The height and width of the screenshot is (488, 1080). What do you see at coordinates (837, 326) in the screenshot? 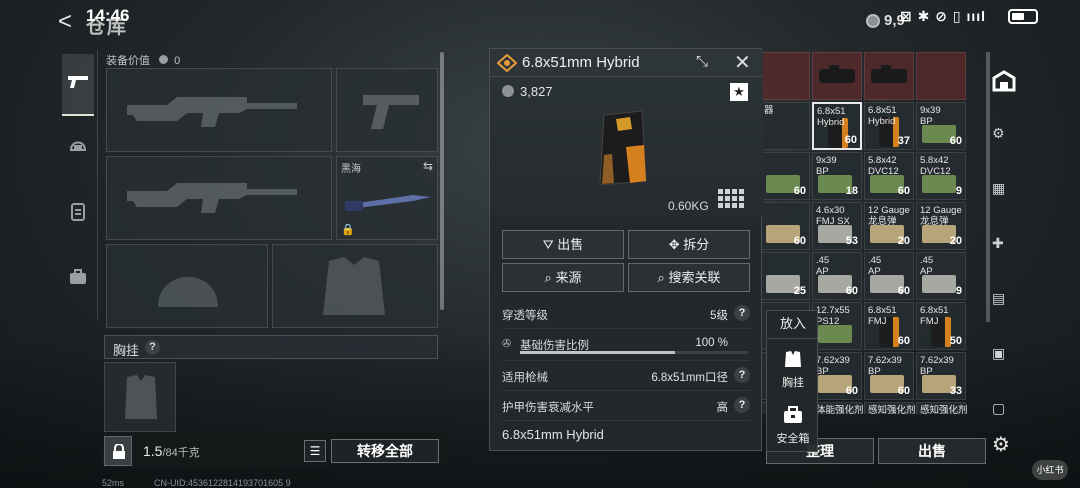
I see `inventory-cell: 12.7x55 PS12` at bounding box center [837, 326].